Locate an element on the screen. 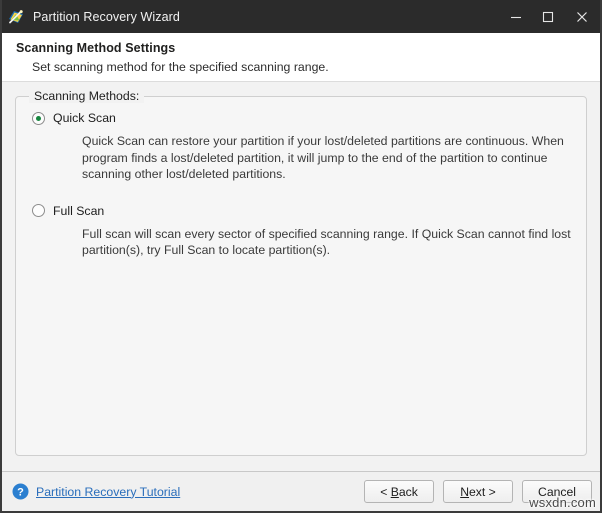  option-full-scan-label: Full Scan is located at coordinates (79, 210).